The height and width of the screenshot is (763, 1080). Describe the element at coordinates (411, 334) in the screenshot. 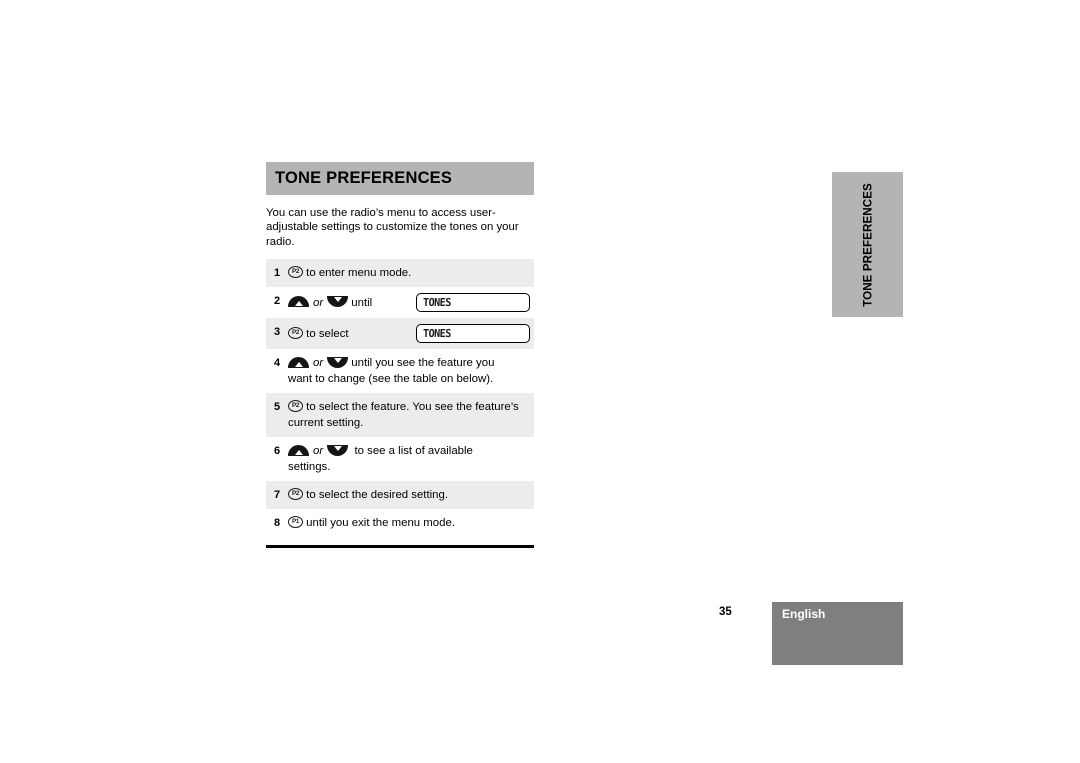

I see `step-content: P2 to select TONES` at that location.